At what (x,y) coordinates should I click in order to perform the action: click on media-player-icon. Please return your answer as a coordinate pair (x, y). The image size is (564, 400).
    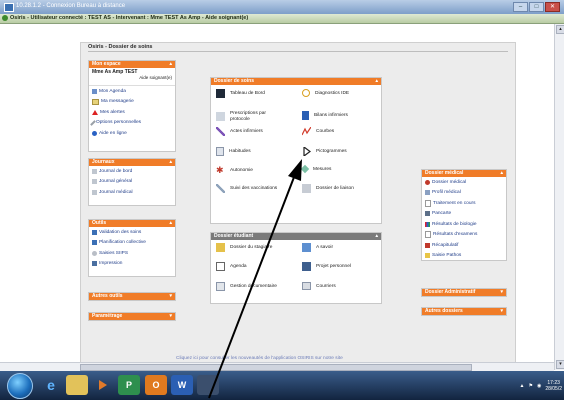
    Looking at the image, I should click on (103, 385).